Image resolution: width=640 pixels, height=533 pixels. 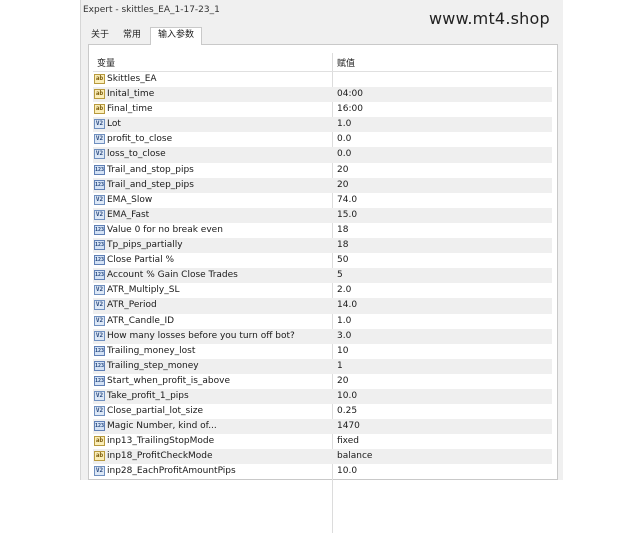 I want to click on watermark-text: www.mt4.shop, so click(x=489, y=18).